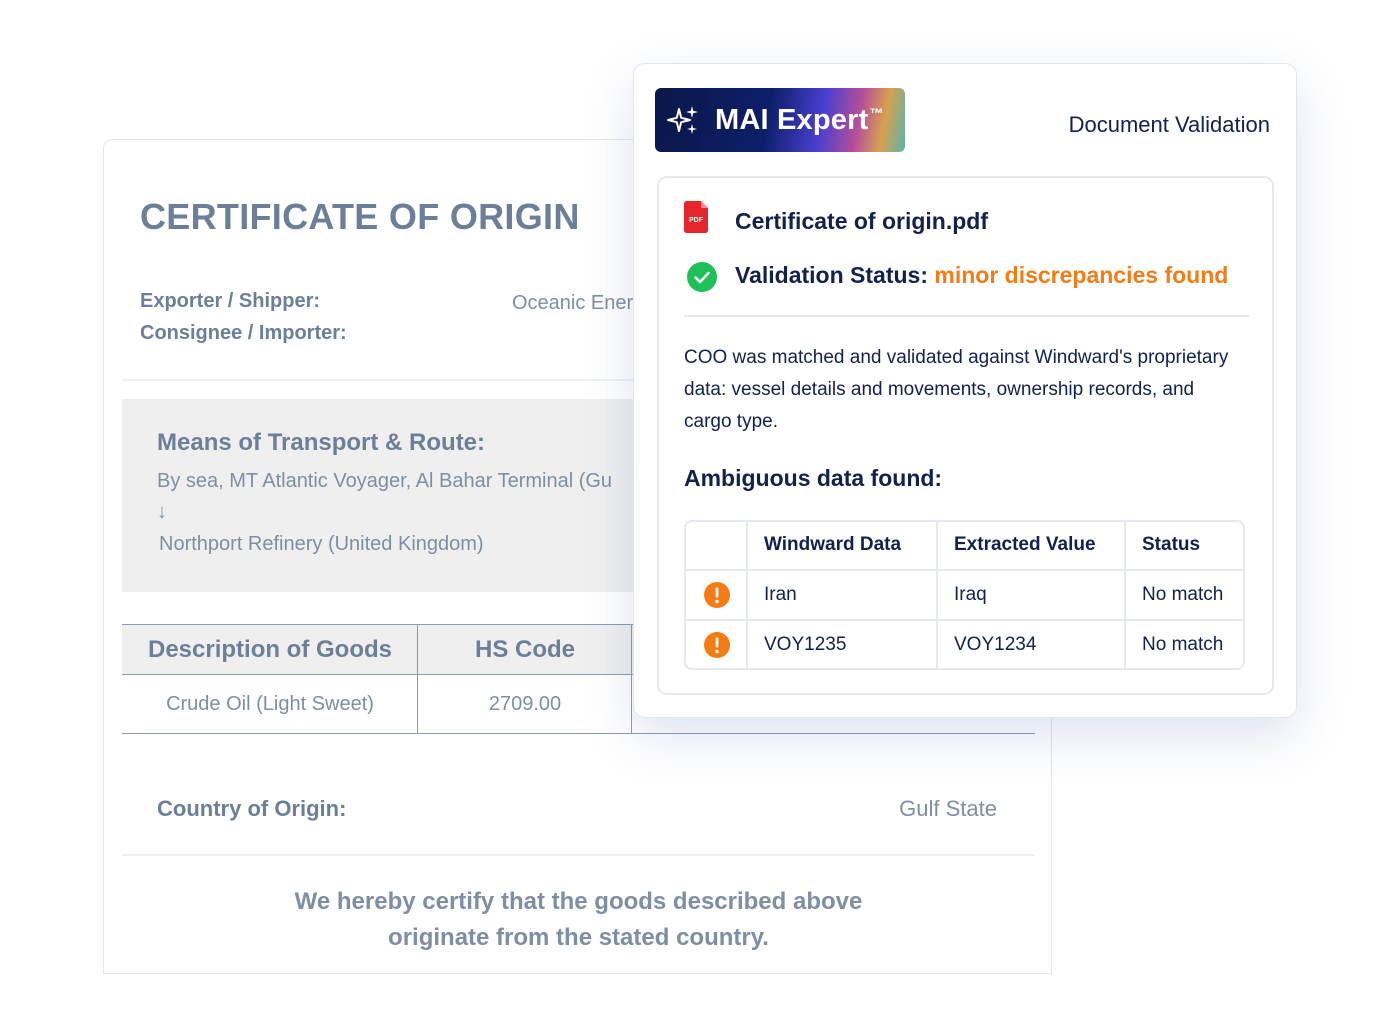 The width and height of the screenshot is (1400, 1024). What do you see at coordinates (1169, 124) in the screenshot?
I see `panel-title: Document Validation` at bounding box center [1169, 124].